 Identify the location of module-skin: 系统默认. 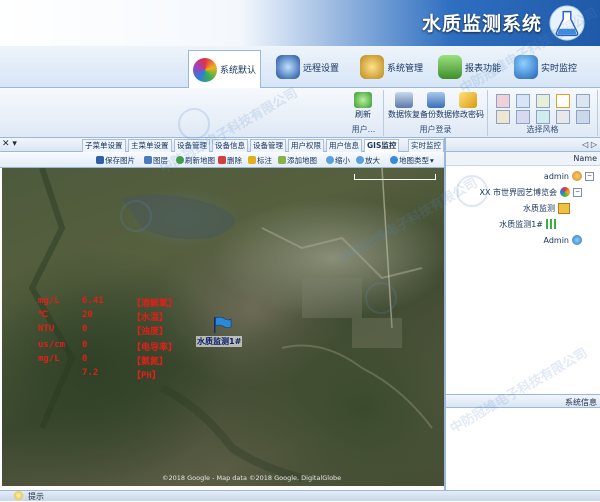
(225, 69).